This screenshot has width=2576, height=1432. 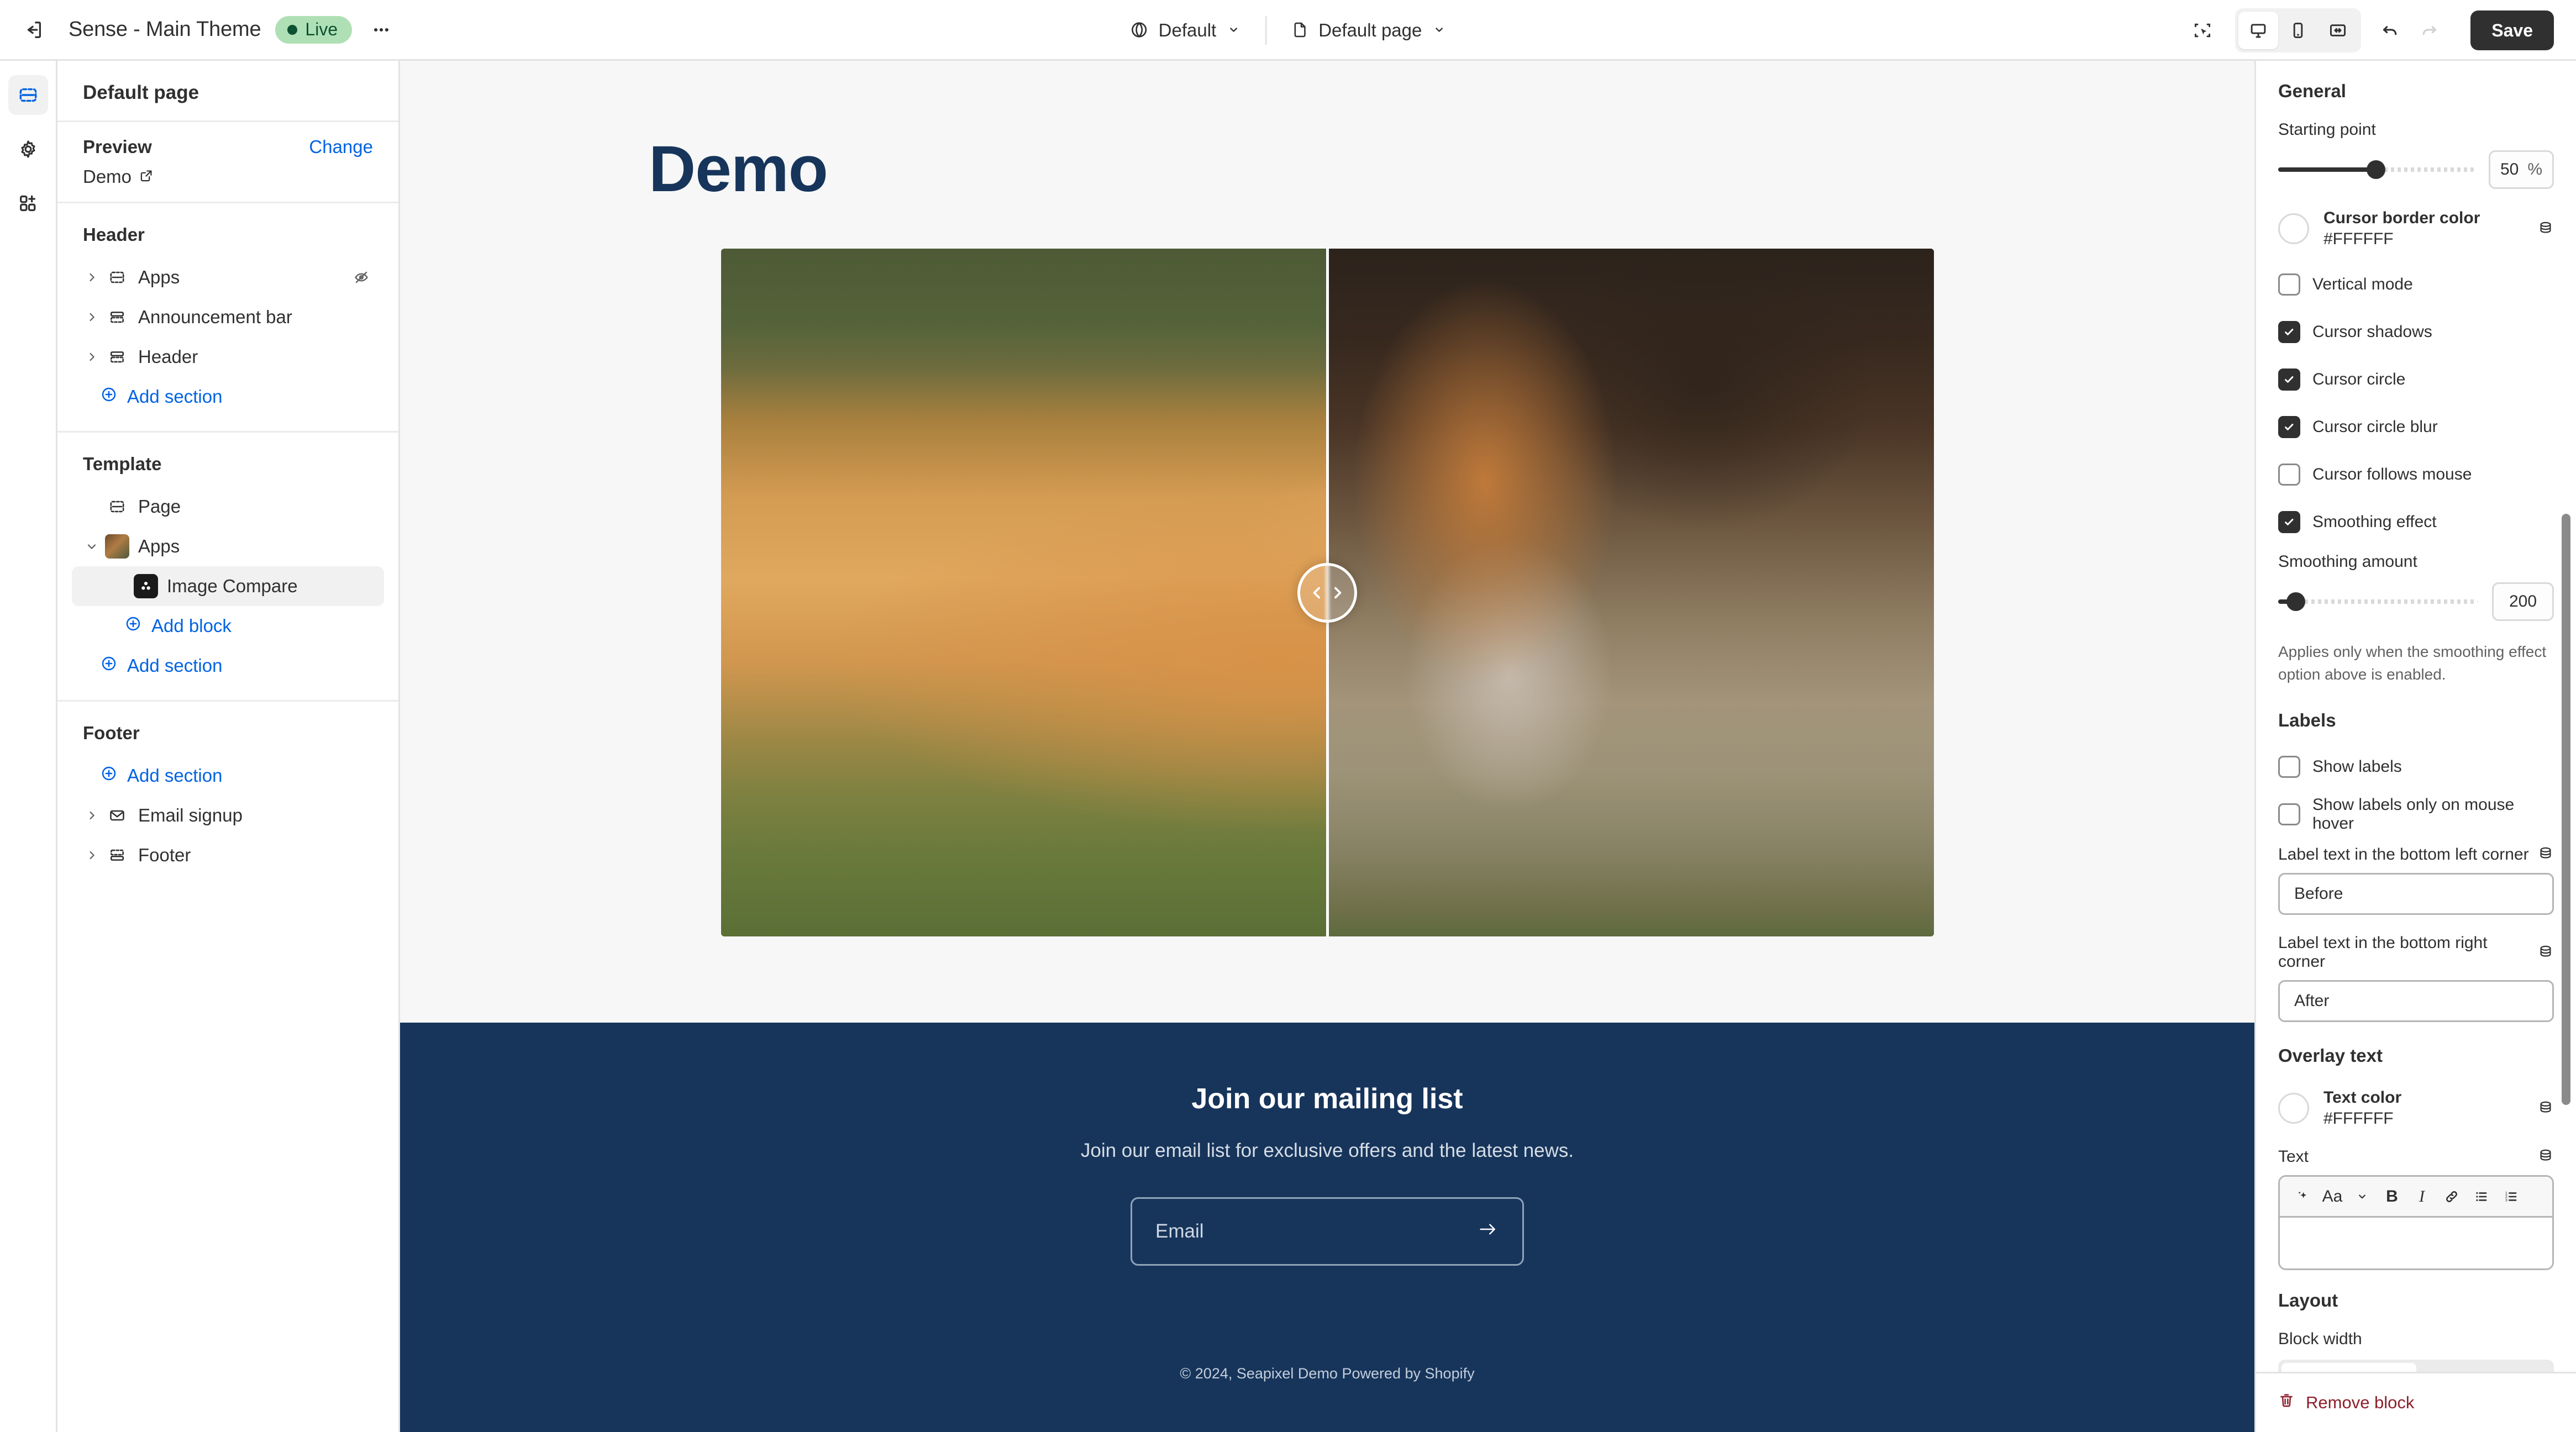 What do you see at coordinates (364, 277) in the screenshot?
I see `hidden-eye-icon` at bounding box center [364, 277].